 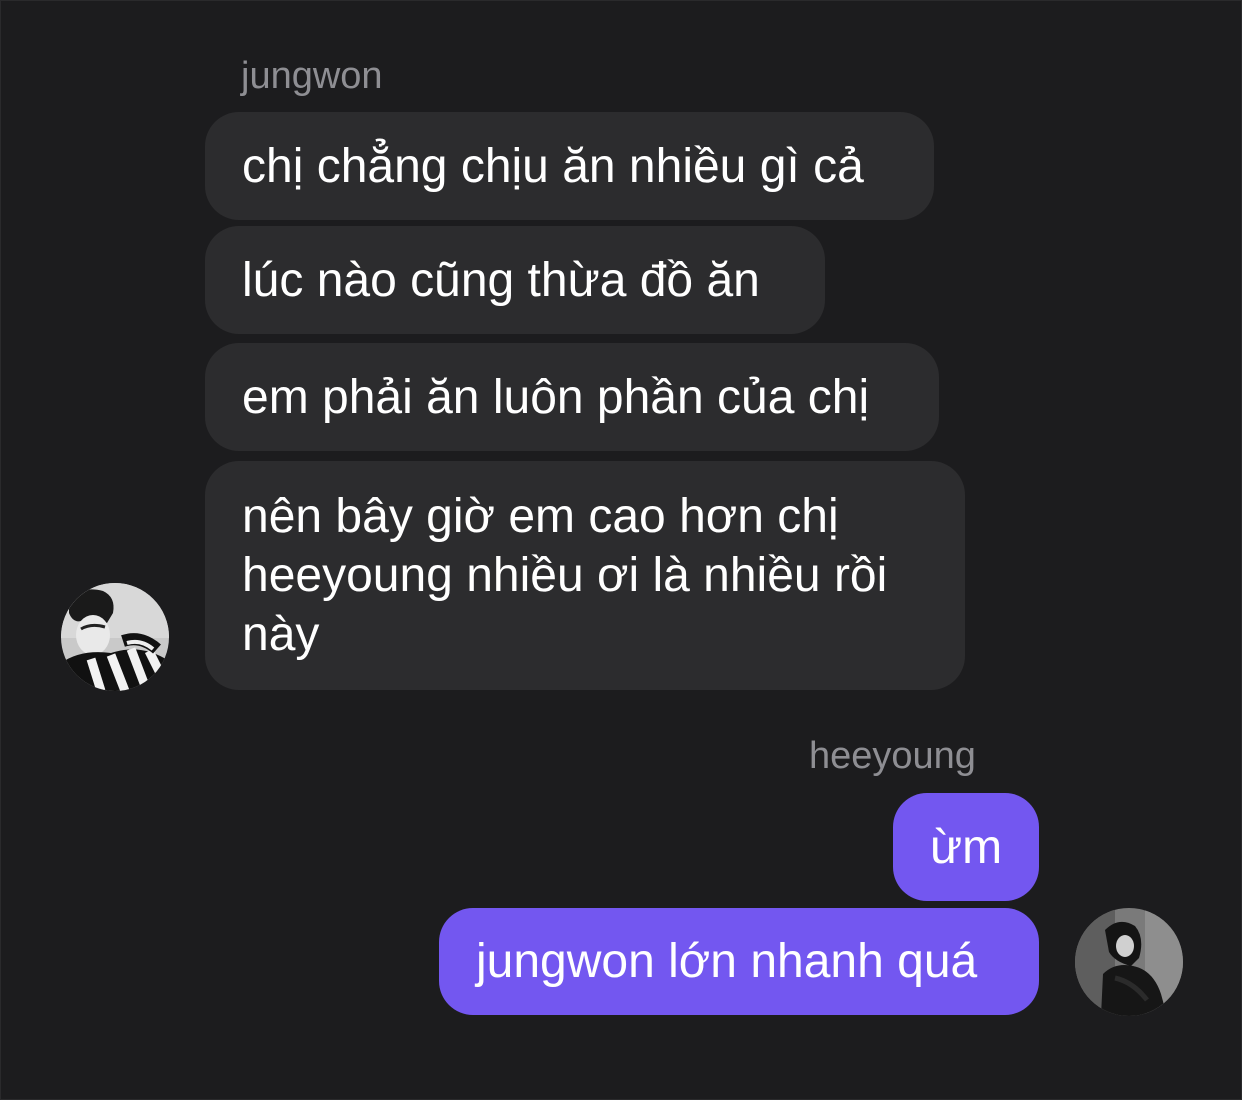 I want to click on message-text: ừm, so click(x=966, y=847).